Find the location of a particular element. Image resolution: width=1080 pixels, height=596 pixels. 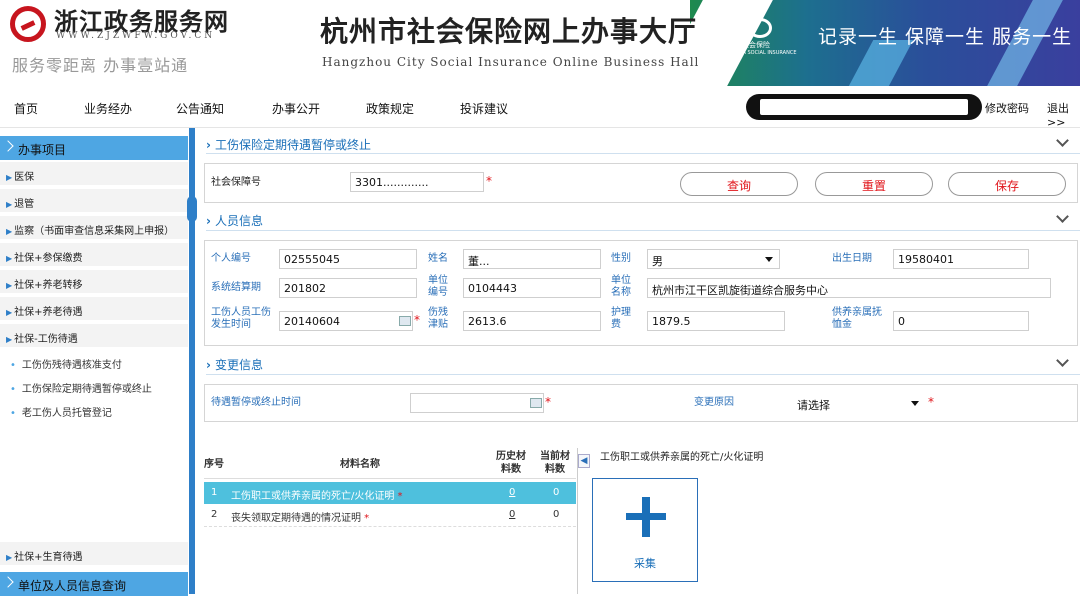

row-name: 丧失领取定期待遇的情况证明 * is located at coordinates (300, 518).